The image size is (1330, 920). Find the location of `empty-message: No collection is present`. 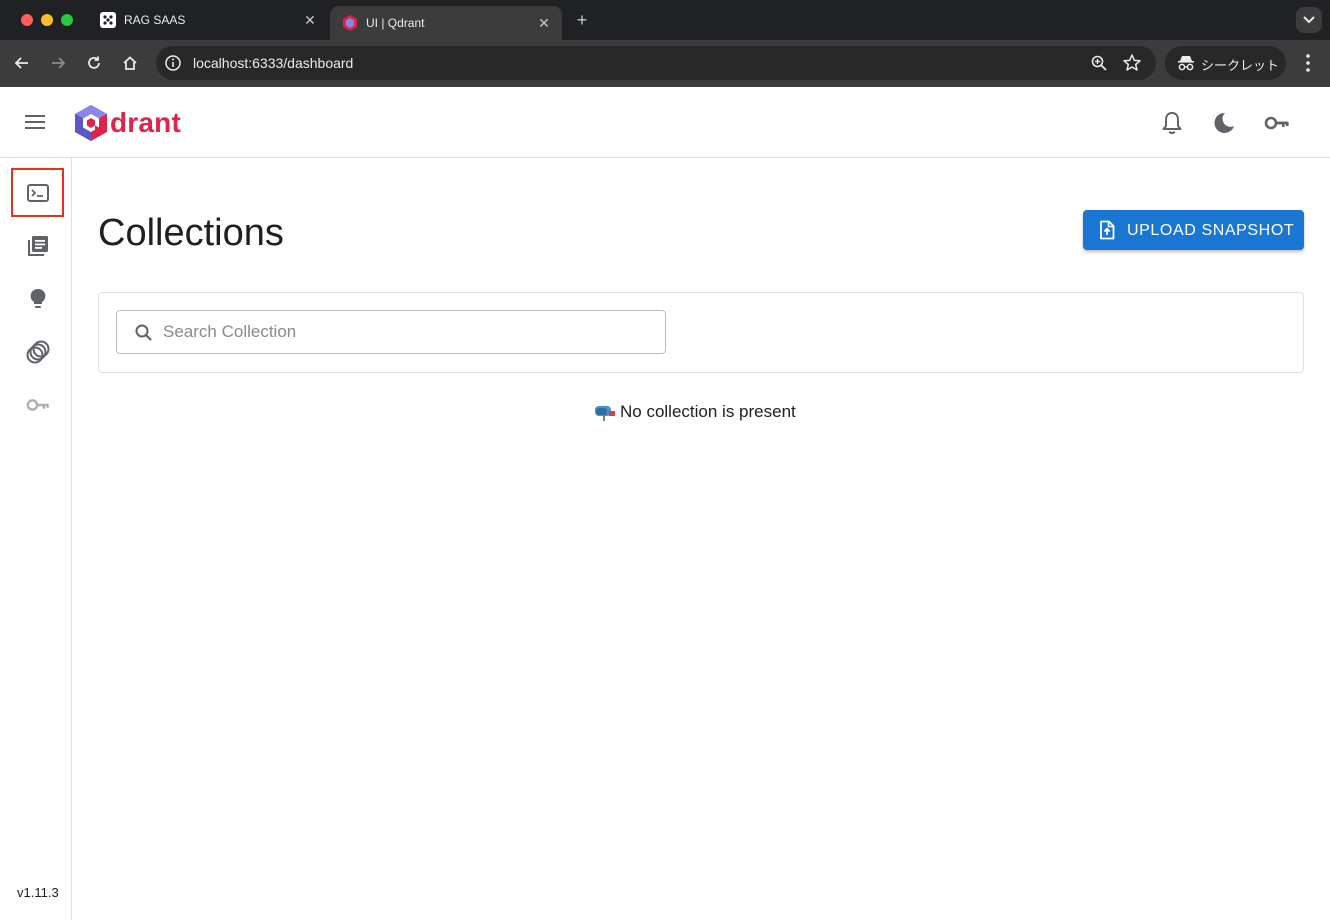

empty-message: No collection is present is located at coordinates (708, 411).